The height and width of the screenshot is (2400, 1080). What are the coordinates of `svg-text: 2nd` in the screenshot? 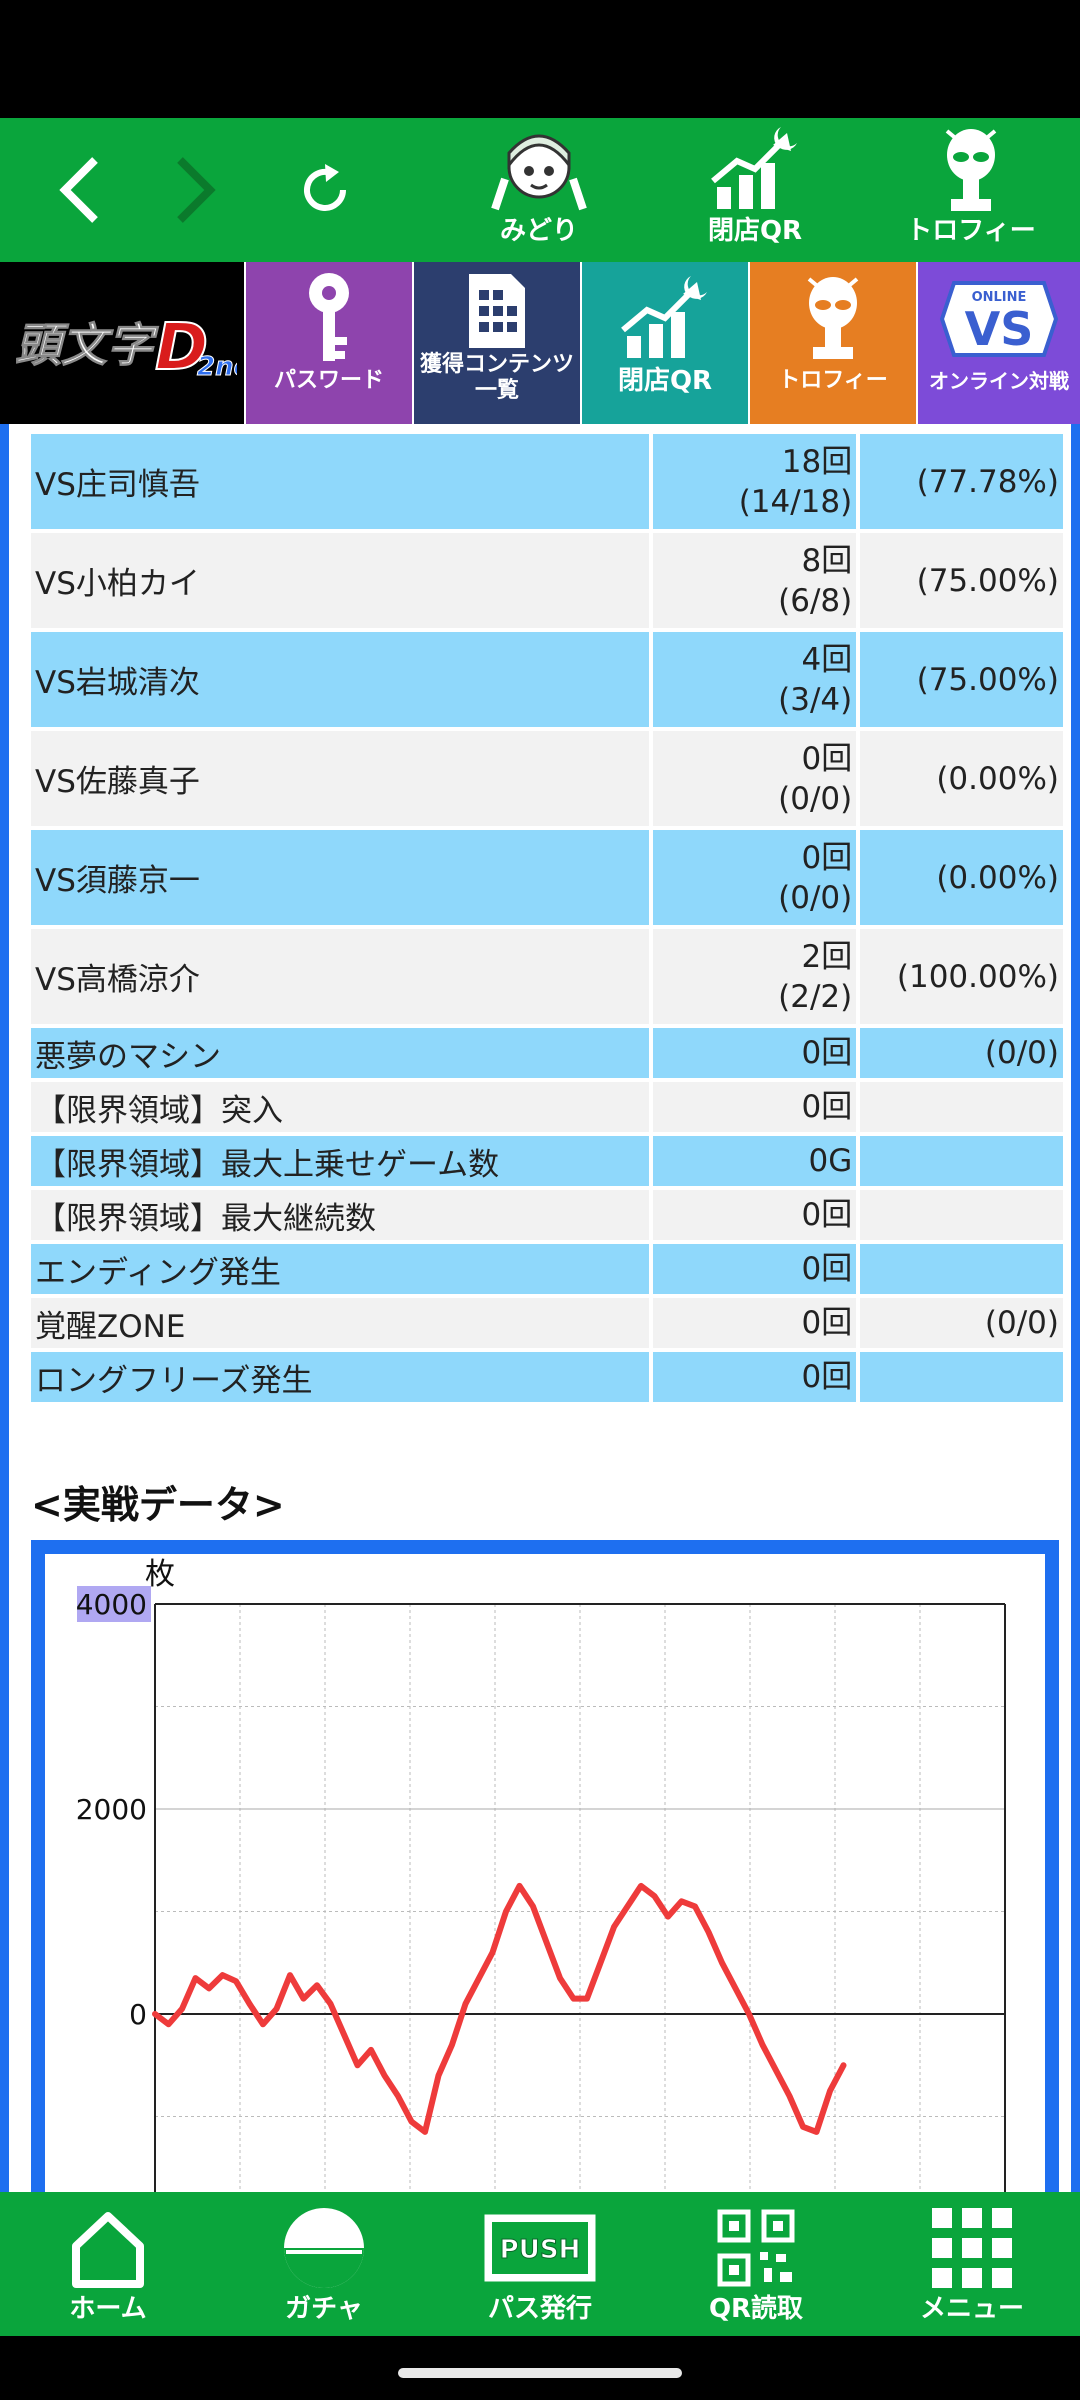 It's located at (217, 367).